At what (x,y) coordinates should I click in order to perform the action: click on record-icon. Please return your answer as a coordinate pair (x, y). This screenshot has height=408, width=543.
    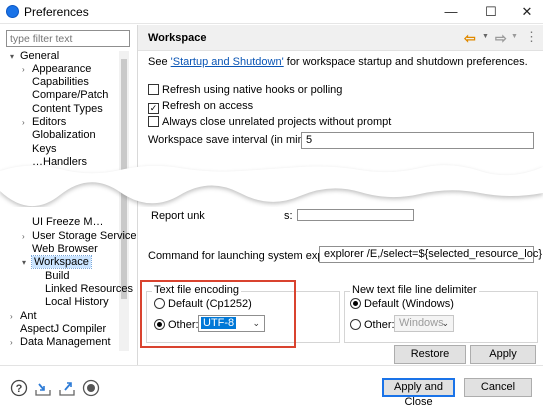
    Looking at the image, I should click on (91, 388).